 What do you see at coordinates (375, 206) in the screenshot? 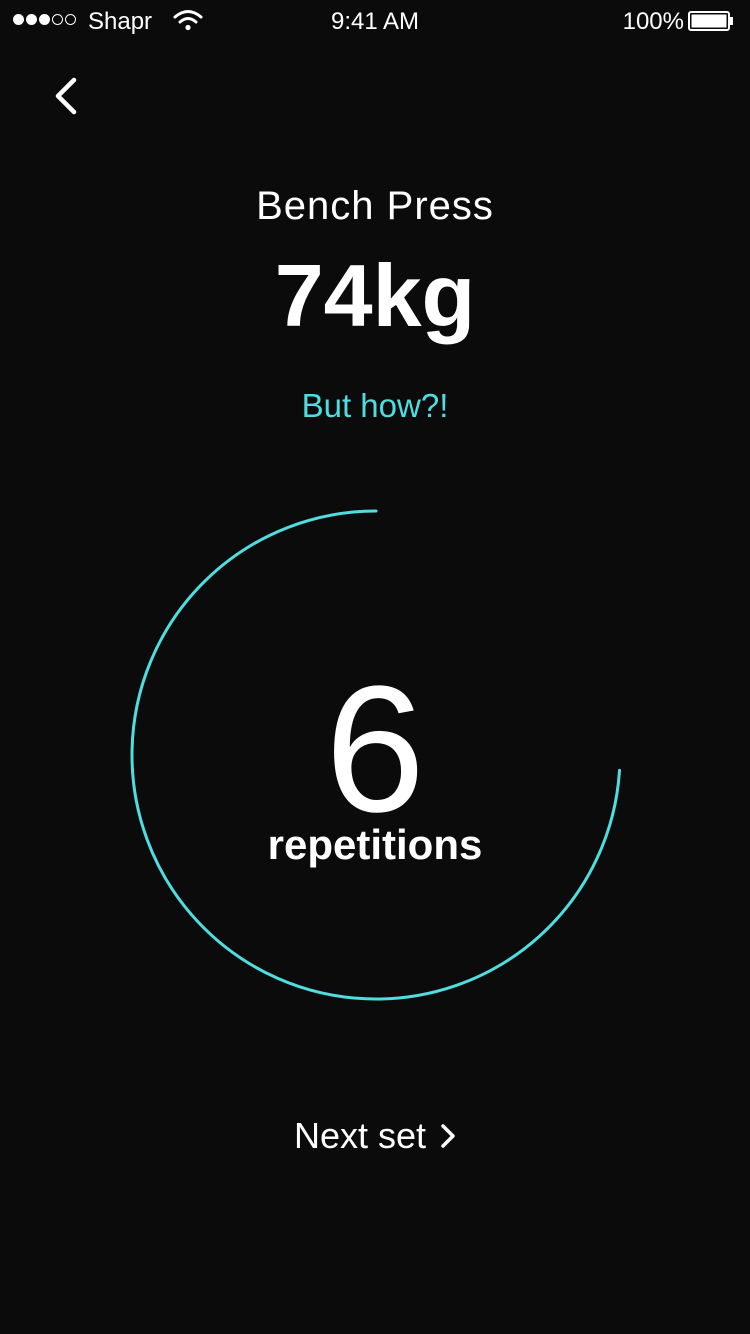
I see `exercise-name: Bench Press` at bounding box center [375, 206].